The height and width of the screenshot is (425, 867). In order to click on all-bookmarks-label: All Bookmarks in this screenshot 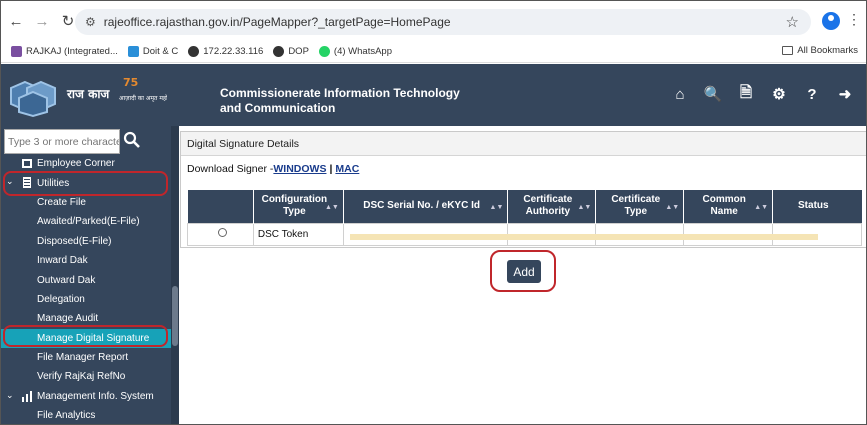, I will do `click(827, 50)`.